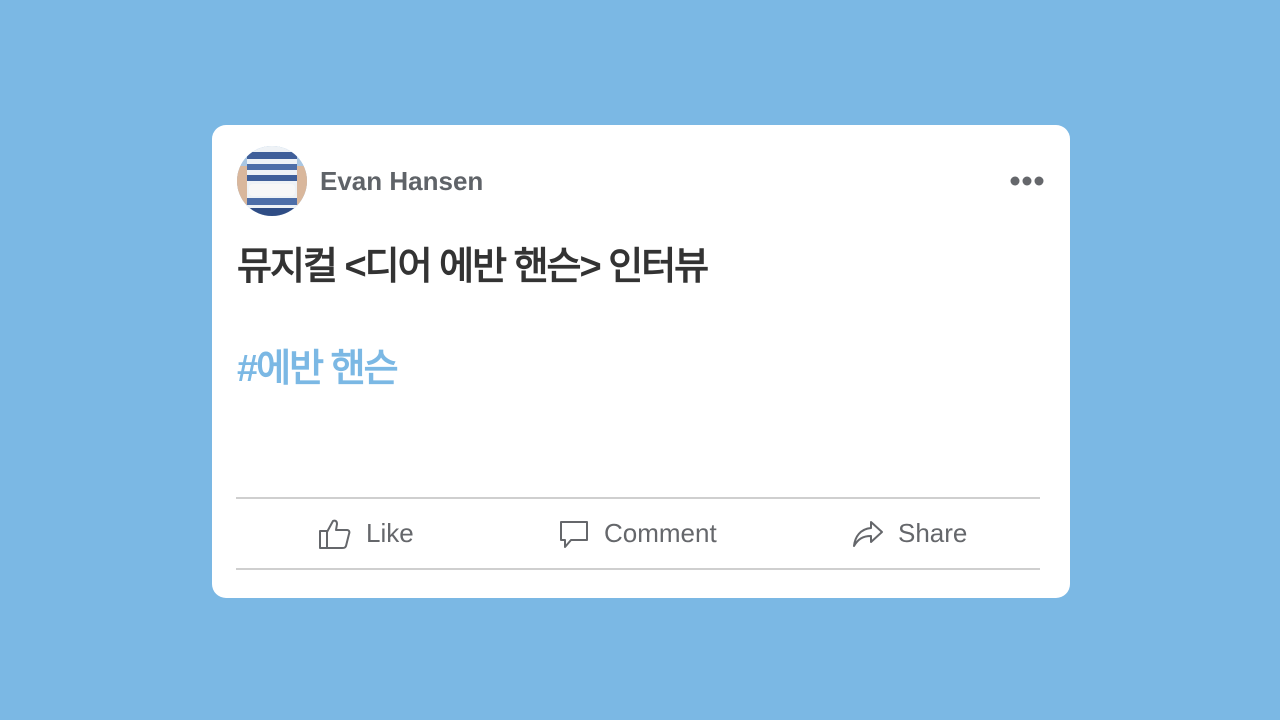  Describe the element at coordinates (574, 534) in the screenshot. I see `speech-bubble-icon` at that location.